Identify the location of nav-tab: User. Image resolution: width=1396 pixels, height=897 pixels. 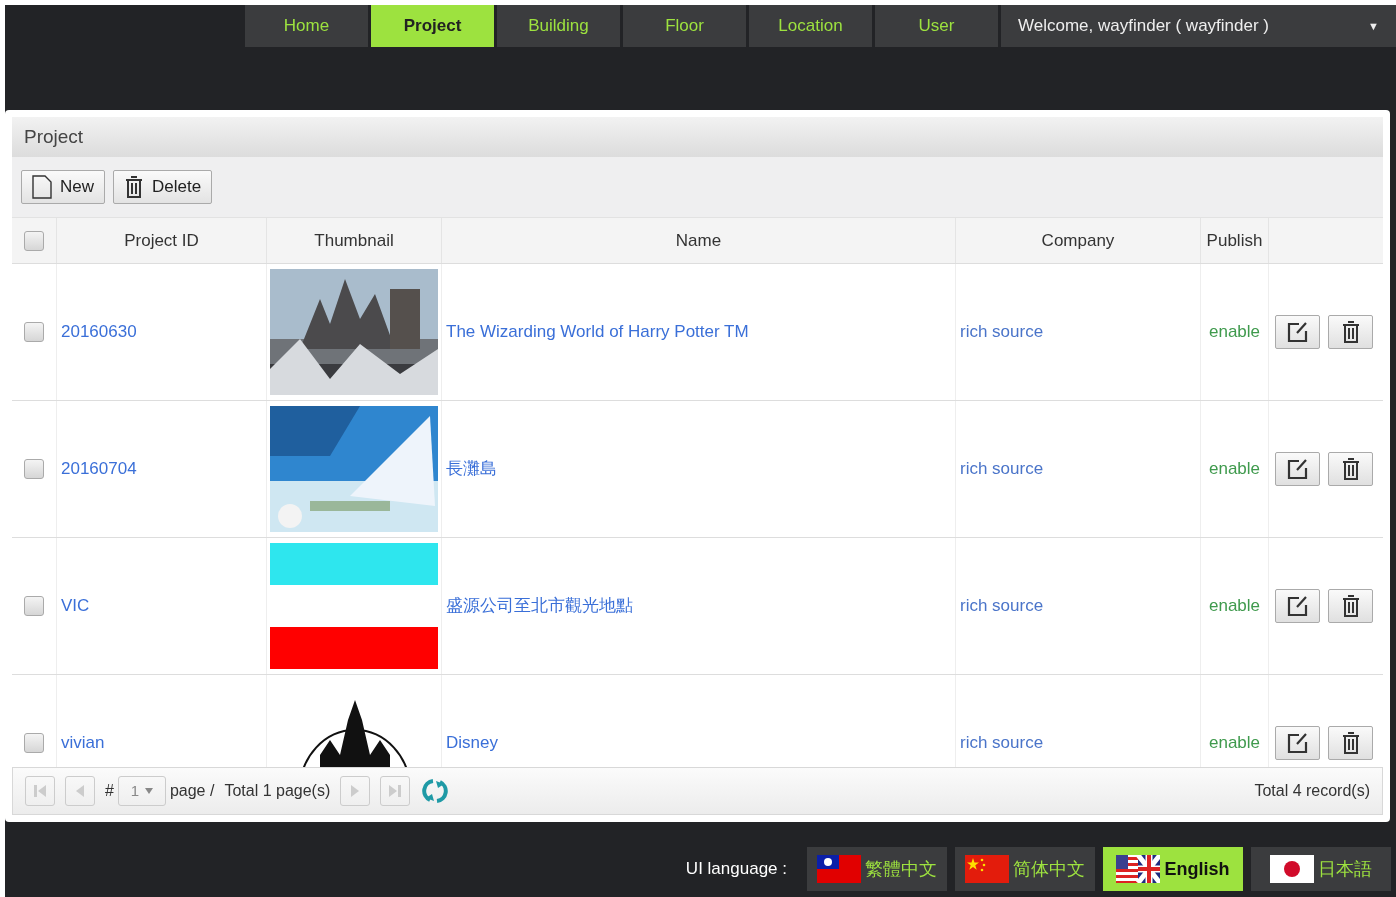
(936, 26).